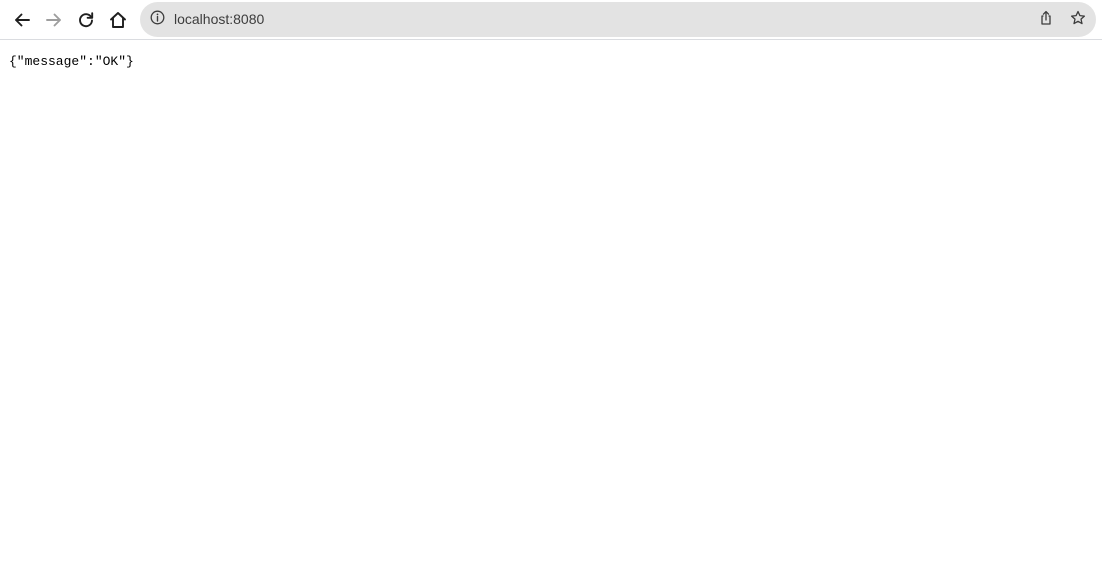 The width and height of the screenshot is (1102, 586). I want to click on arrow-right-icon, so click(54, 20).